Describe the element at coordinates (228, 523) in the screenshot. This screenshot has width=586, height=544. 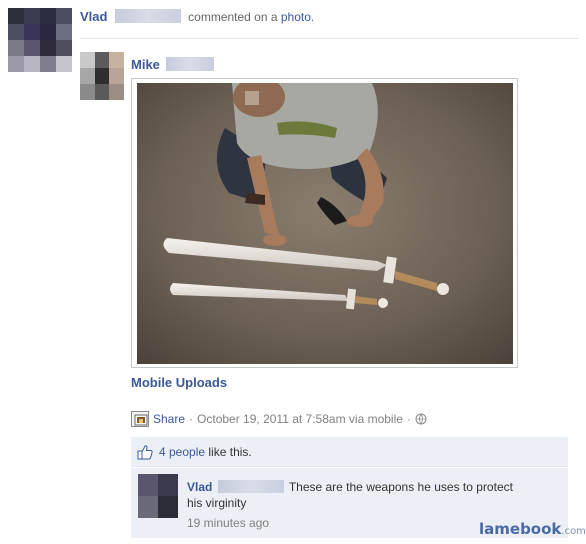
I see `comment-timestamp: 19 minutes ago` at that location.